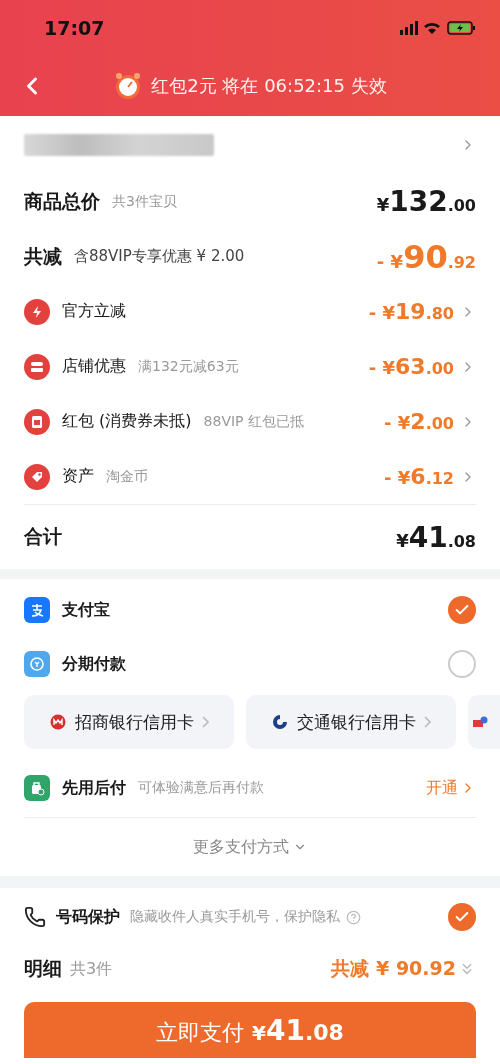  Describe the element at coordinates (94, 664) in the screenshot. I see `method-label: 分期付款` at that location.